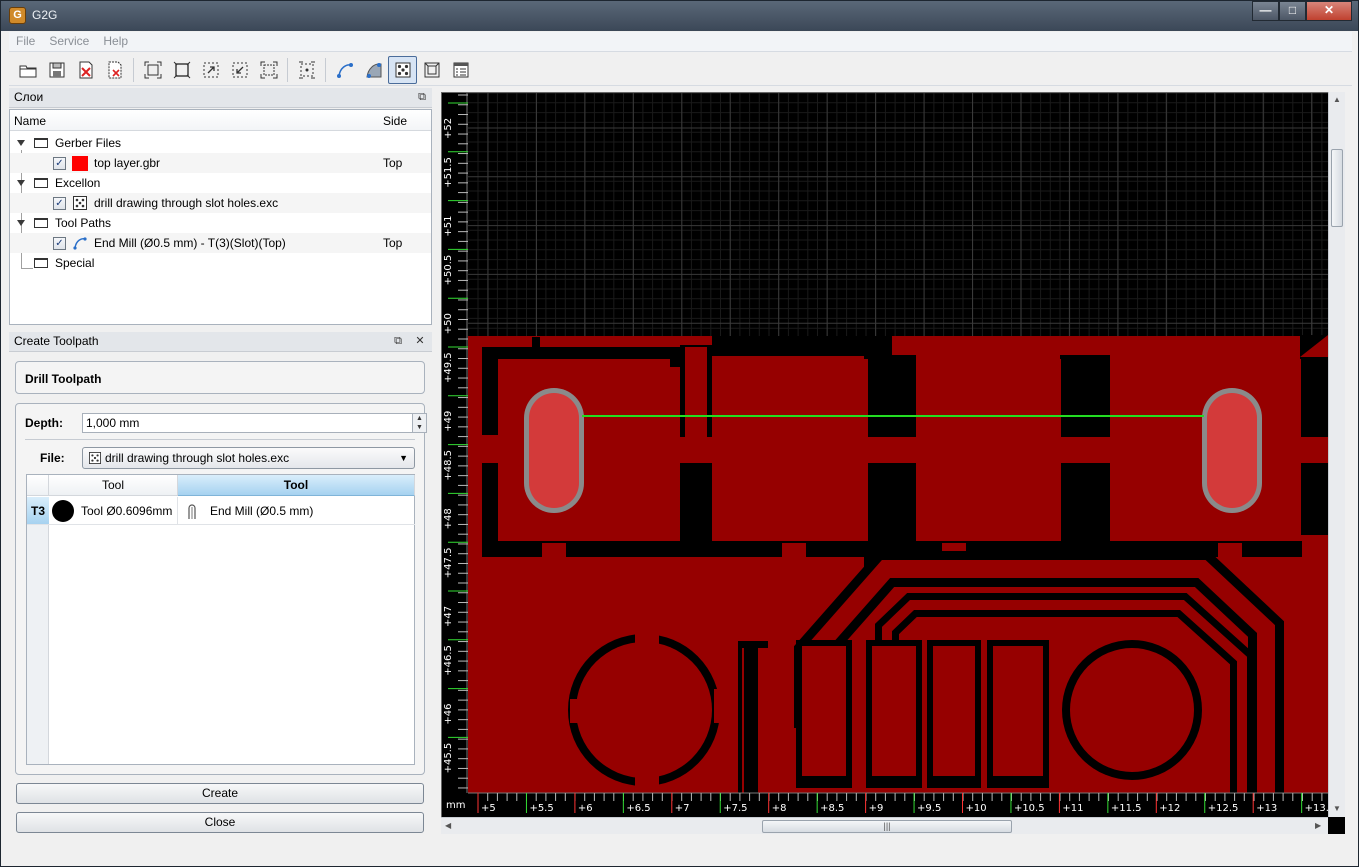 Image resolution: width=1359 pixels, height=867 pixels. I want to click on zoom-fit-button, so click(152, 70).